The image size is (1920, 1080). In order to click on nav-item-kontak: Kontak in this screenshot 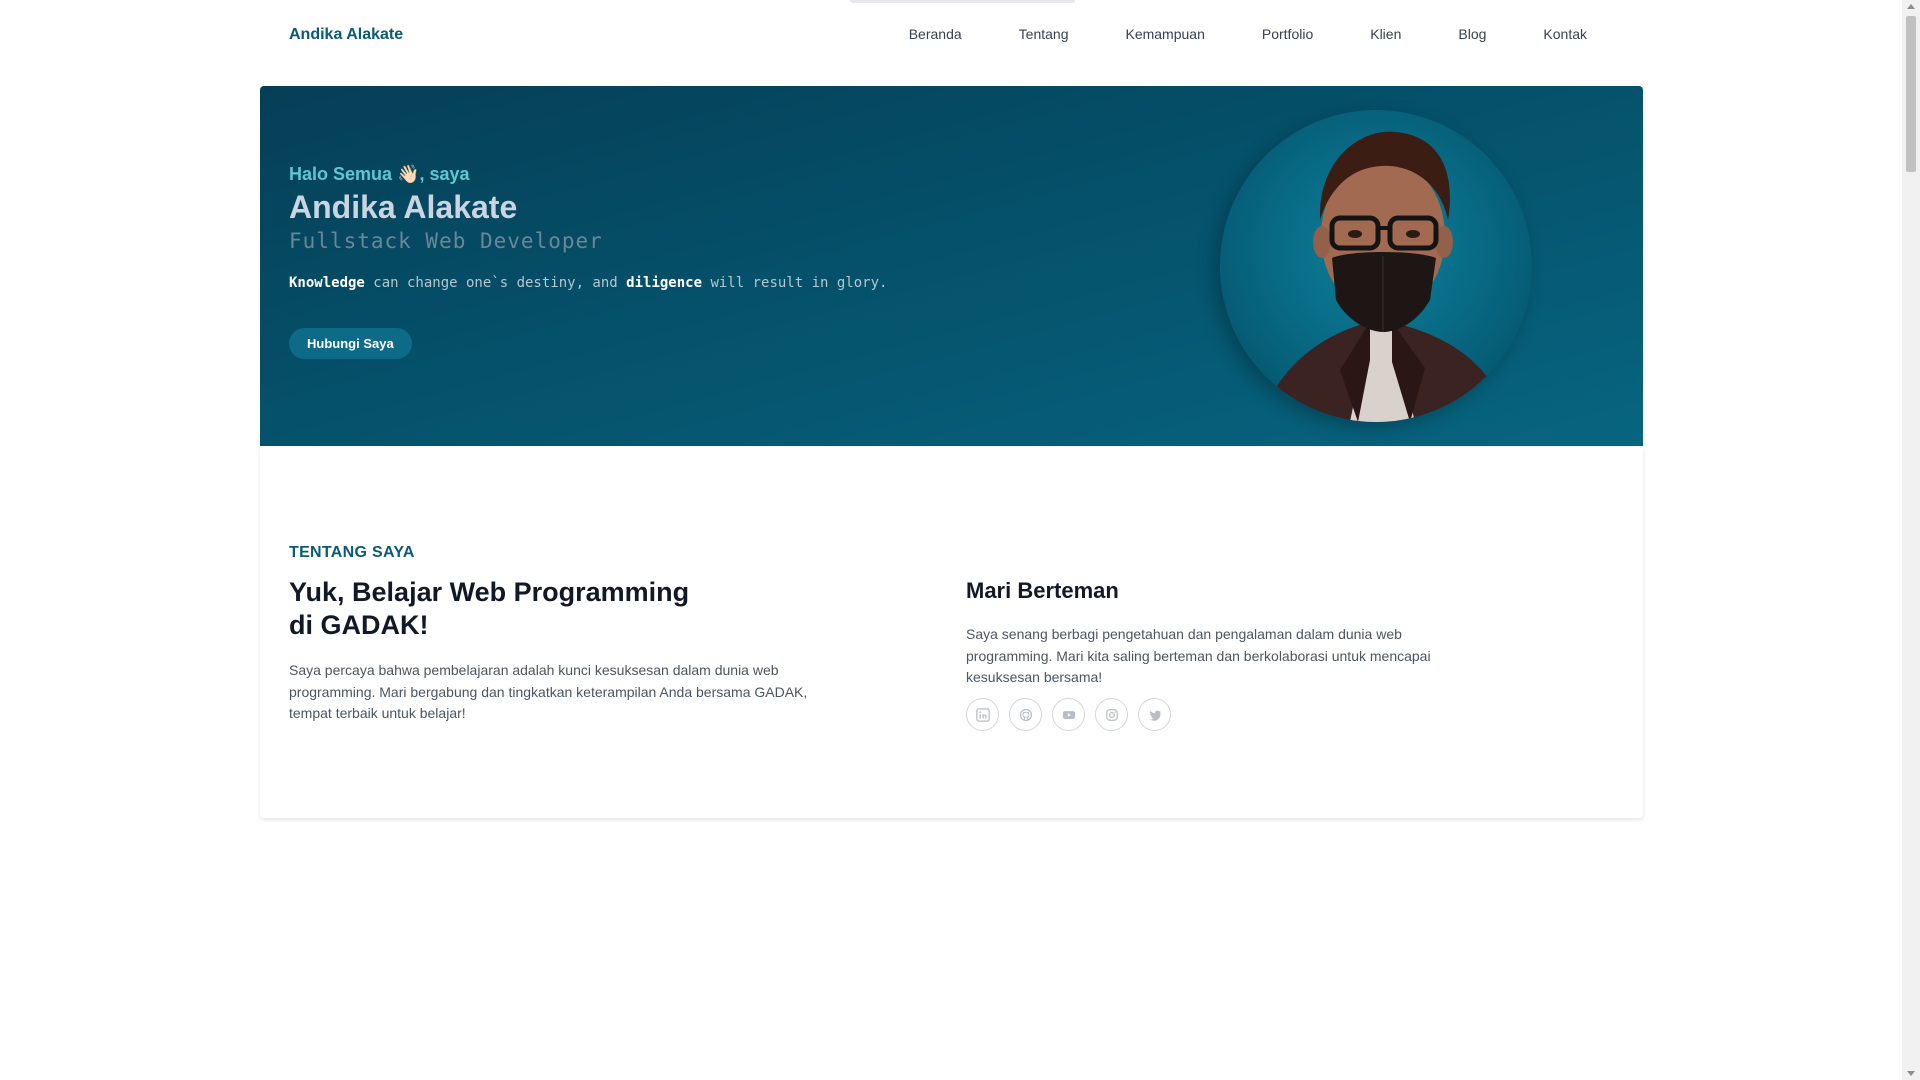, I will do `click(1565, 34)`.